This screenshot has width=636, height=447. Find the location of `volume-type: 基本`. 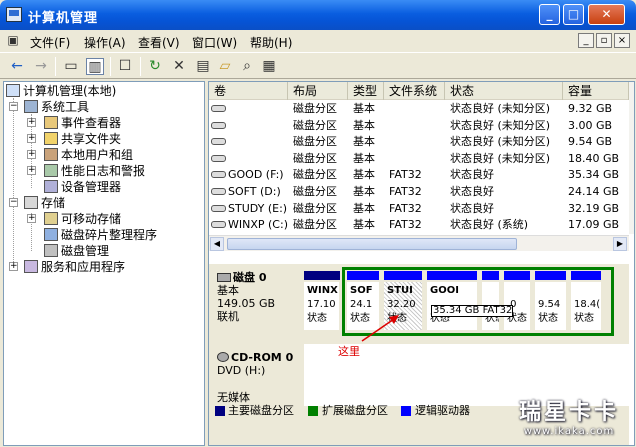

volume-type: 基本 is located at coordinates (364, 175).